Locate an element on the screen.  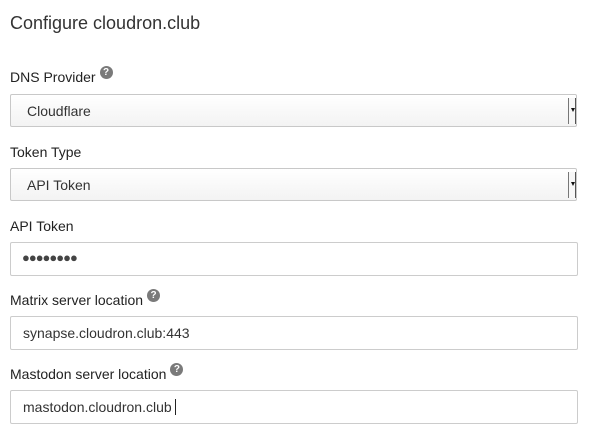
dns-provider-selected-value: Cloudflare is located at coordinates (59, 110).